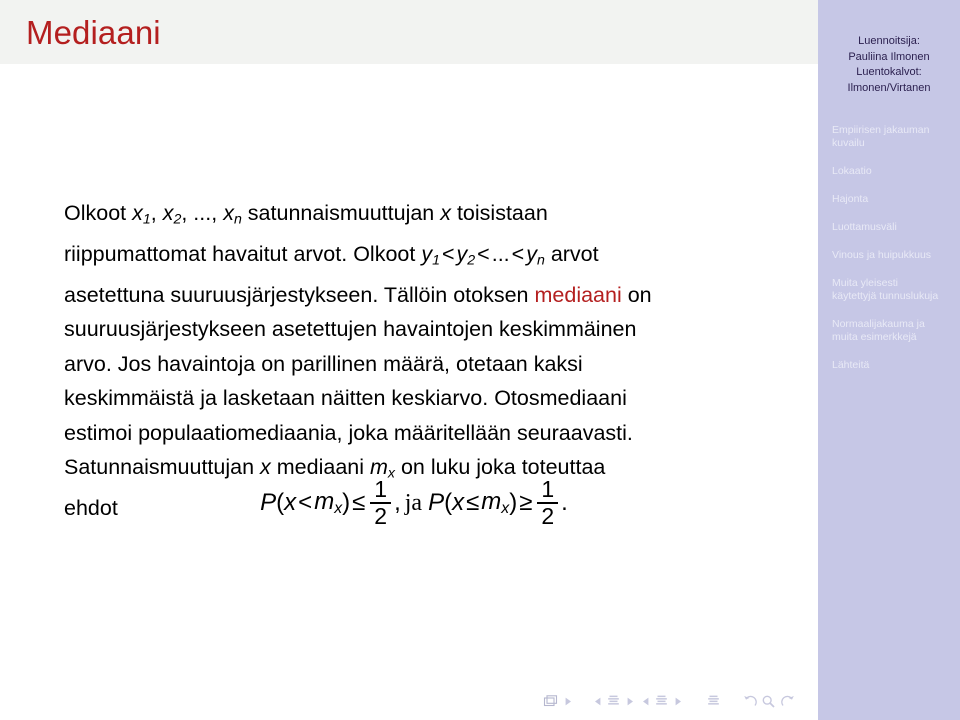 Image resolution: width=960 pixels, height=720 pixels. What do you see at coordinates (172, 214) in the screenshot?
I see `variable-x2: x2` at bounding box center [172, 214].